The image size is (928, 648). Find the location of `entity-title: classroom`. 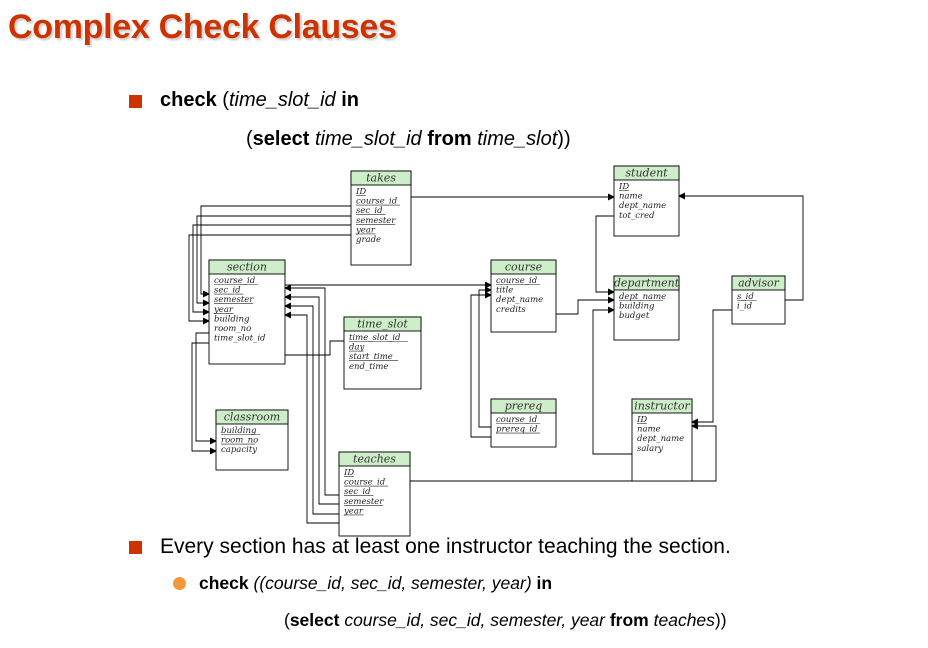

entity-title: classroom is located at coordinates (252, 417).